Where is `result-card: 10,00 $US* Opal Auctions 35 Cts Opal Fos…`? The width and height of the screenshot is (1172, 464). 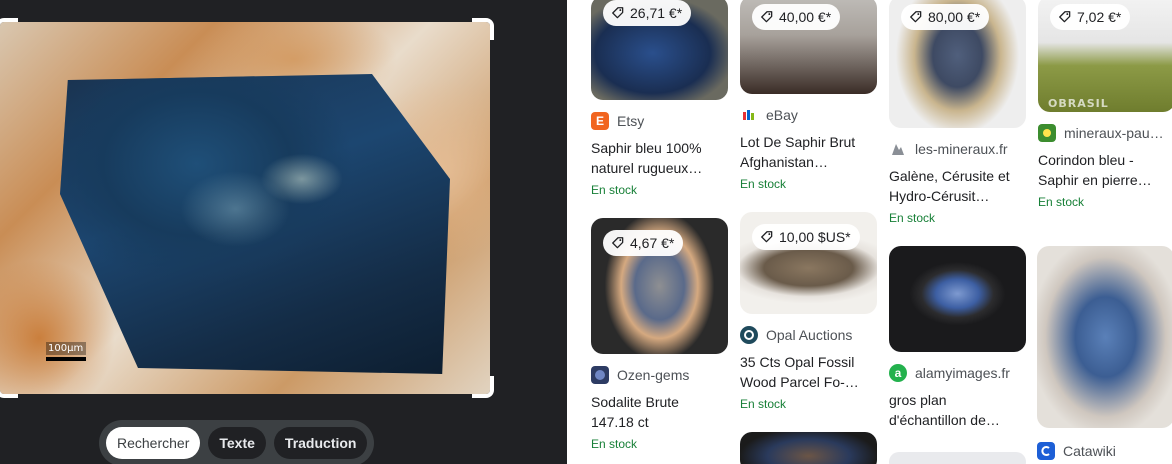 result-card: 10,00 $US* Opal Auctions 35 Cts Opal Fos… is located at coordinates (810, 313).